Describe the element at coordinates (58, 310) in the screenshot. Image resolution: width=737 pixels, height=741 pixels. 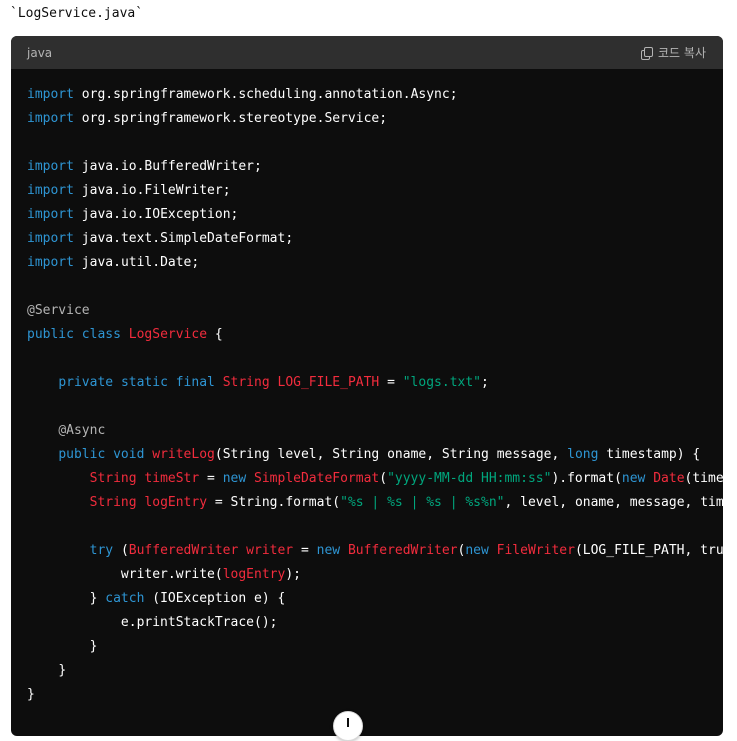
I see `code-line: @Service` at that location.